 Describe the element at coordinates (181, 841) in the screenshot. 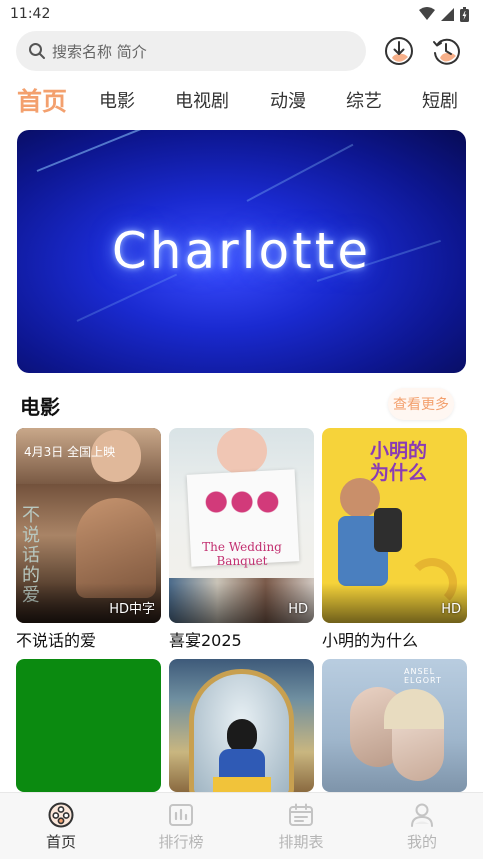

I see `nav-label: 排行榜` at that location.